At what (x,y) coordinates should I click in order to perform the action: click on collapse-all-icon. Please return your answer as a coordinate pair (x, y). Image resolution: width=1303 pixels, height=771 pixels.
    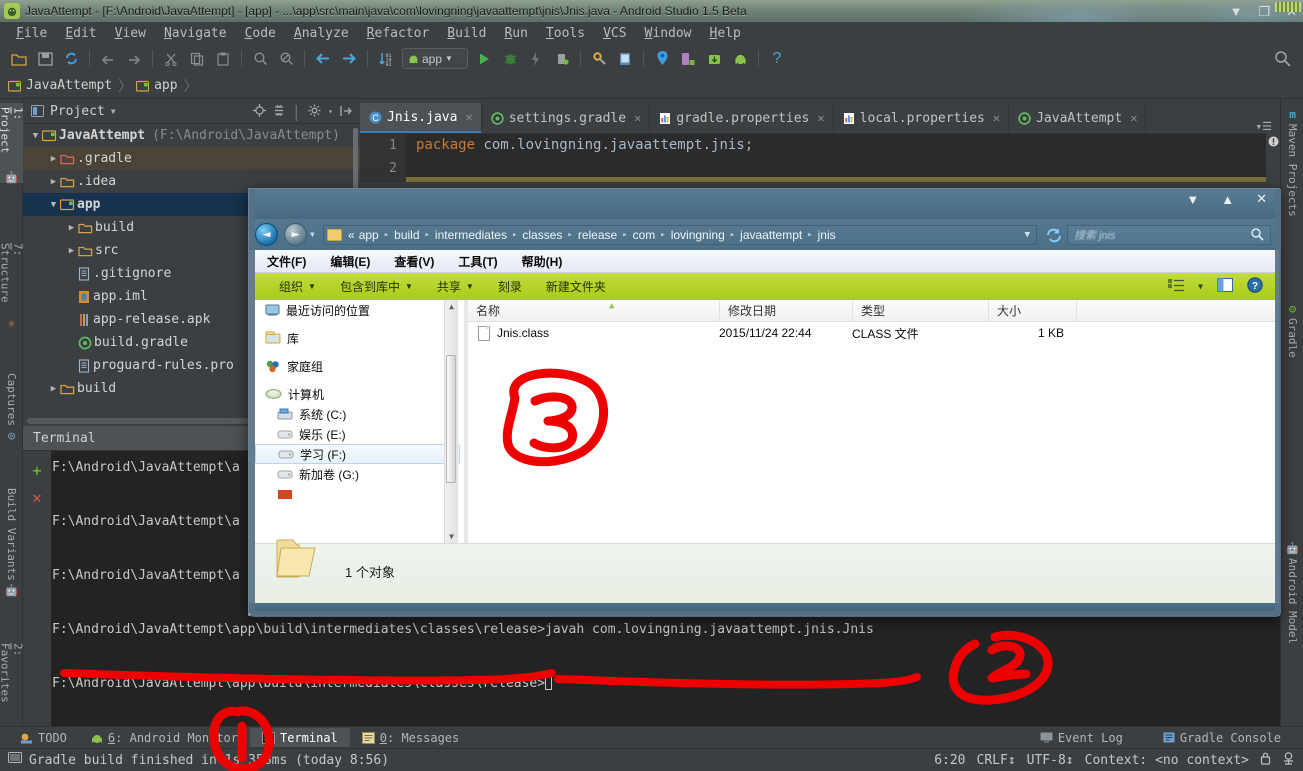
    Looking at the image, I should click on (279, 111).